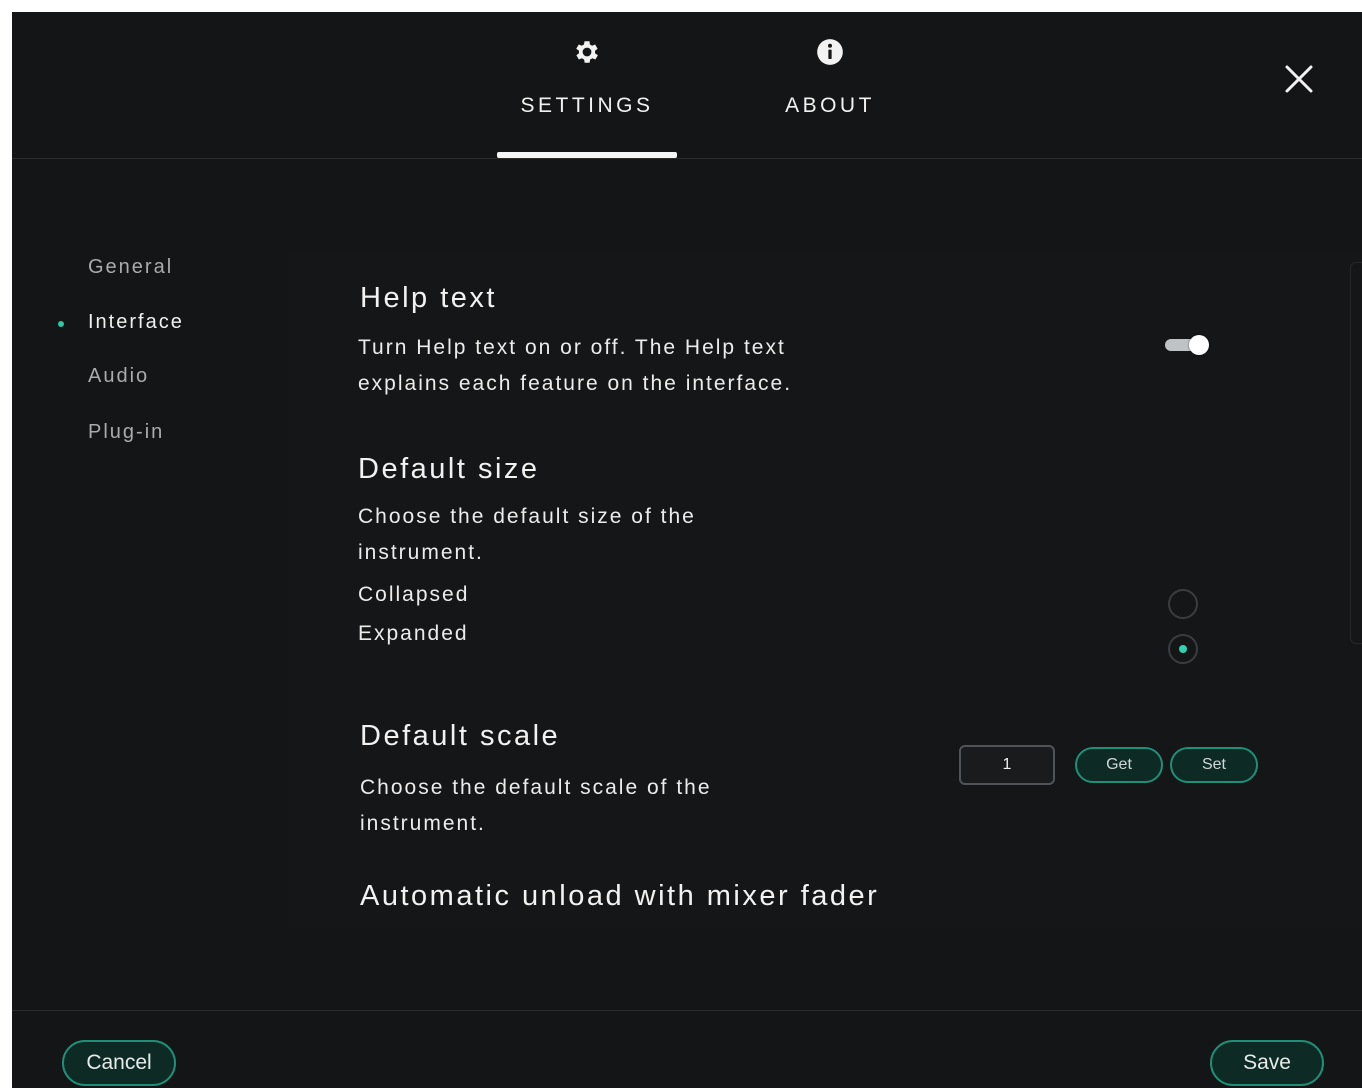 Image resolution: width=1362 pixels, height=1088 pixels. I want to click on sidebar-item-audio: Audio, so click(118, 376).